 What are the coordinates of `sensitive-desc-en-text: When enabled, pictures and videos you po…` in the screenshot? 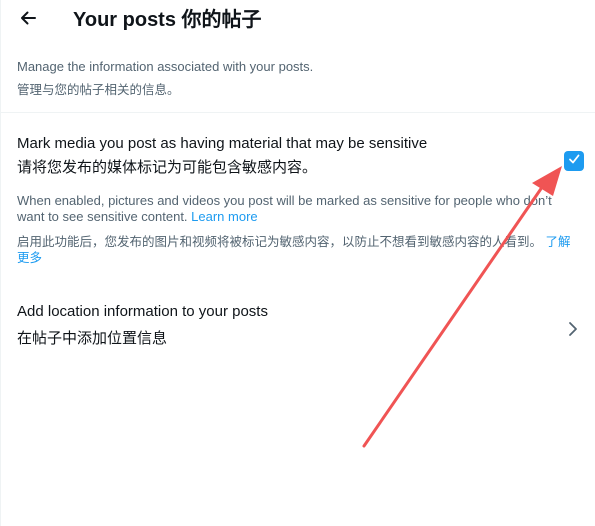 It's located at (284, 208).